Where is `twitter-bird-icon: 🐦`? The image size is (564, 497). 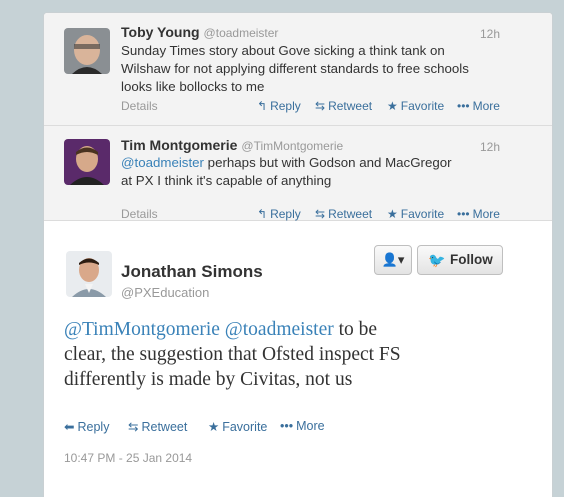 twitter-bird-icon: 🐦 is located at coordinates (437, 260).